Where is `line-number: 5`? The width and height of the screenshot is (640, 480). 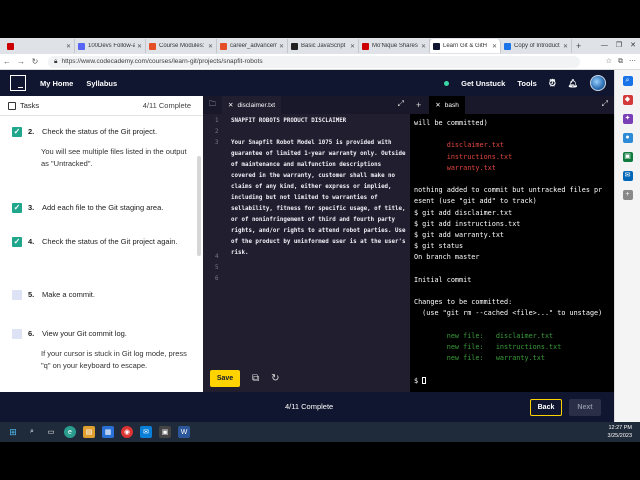 line-number: 5 is located at coordinates (217, 268).